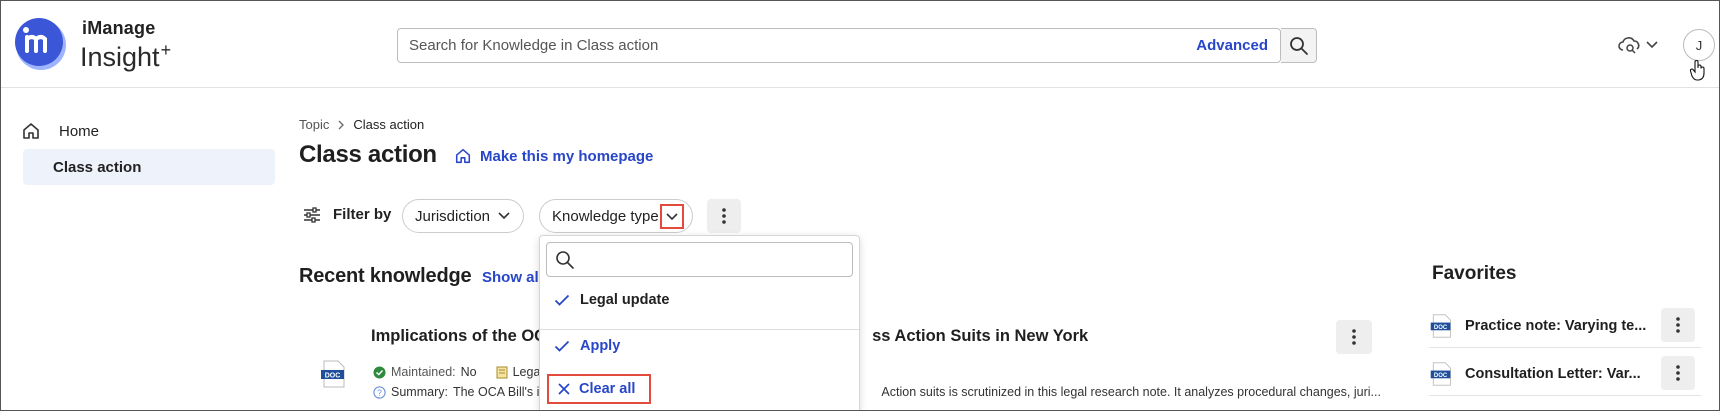 The width and height of the screenshot is (1720, 411). I want to click on make-homepage-link: Make this my homepage, so click(553, 156).